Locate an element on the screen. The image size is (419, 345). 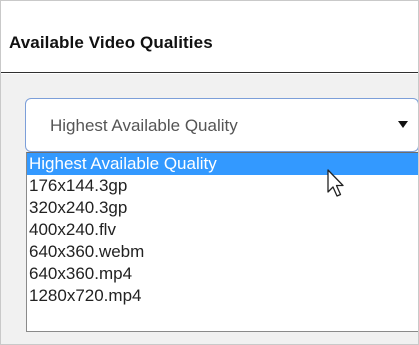
option-640x360-webm: 640x360.webm is located at coordinates (222, 252).